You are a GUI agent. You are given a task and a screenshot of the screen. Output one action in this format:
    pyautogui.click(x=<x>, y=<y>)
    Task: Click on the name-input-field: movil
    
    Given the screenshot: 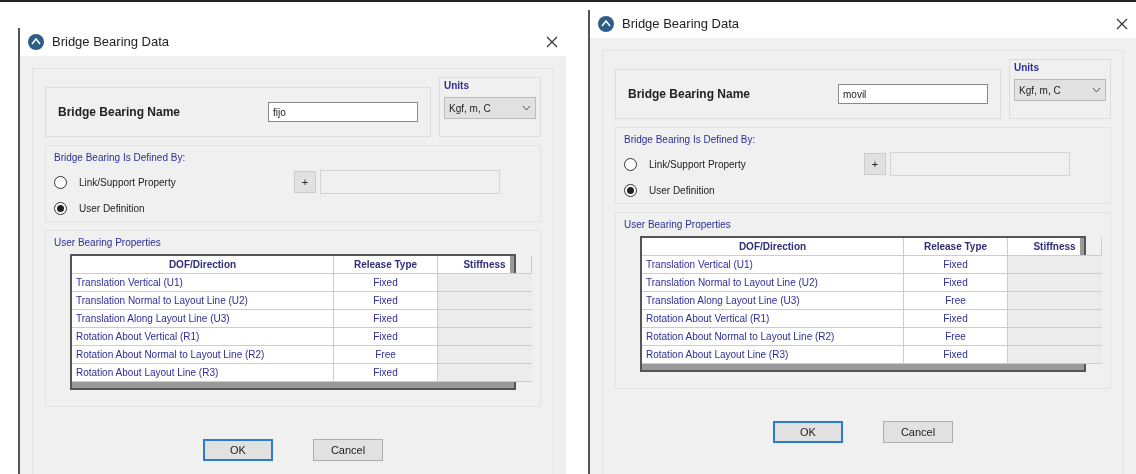 What is the action you would take?
    pyautogui.click(x=913, y=94)
    